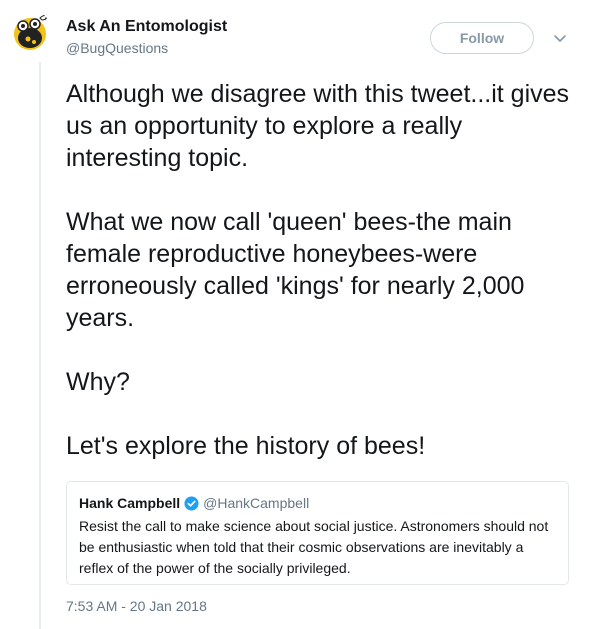  Describe the element at coordinates (136, 606) in the screenshot. I see `tweet-timestamp: 7:53 AM - 20 Jan 2018` at that location.